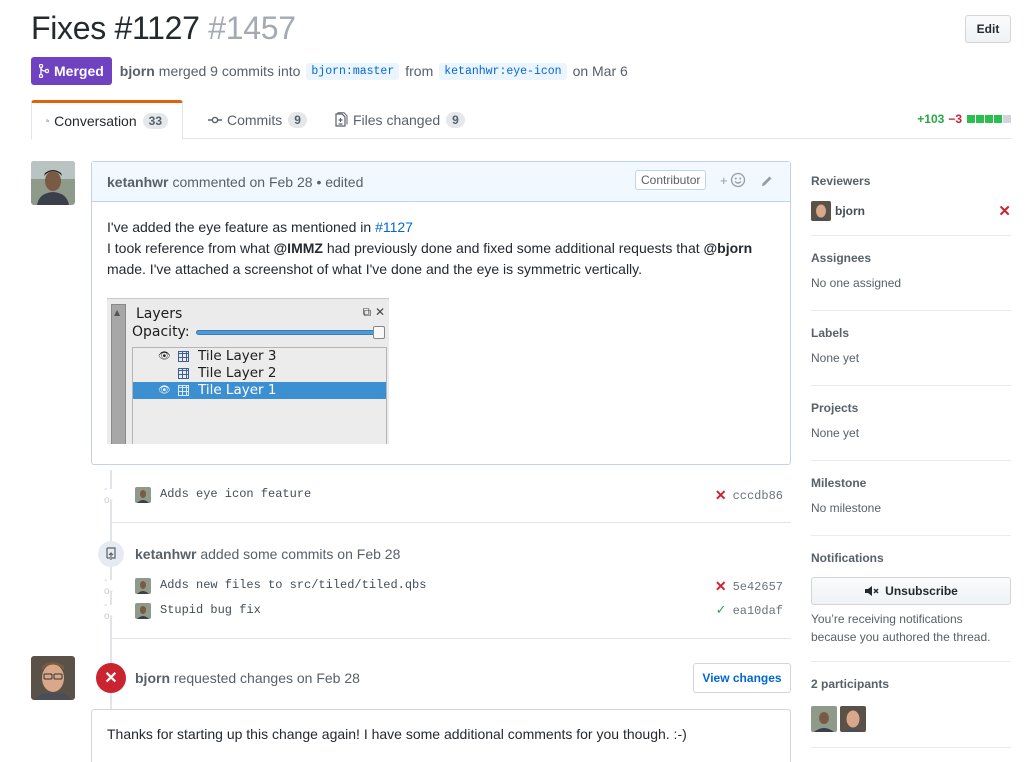  I want to click on review-event: bjorn requested changes on Feb 28, so click(247, 678).